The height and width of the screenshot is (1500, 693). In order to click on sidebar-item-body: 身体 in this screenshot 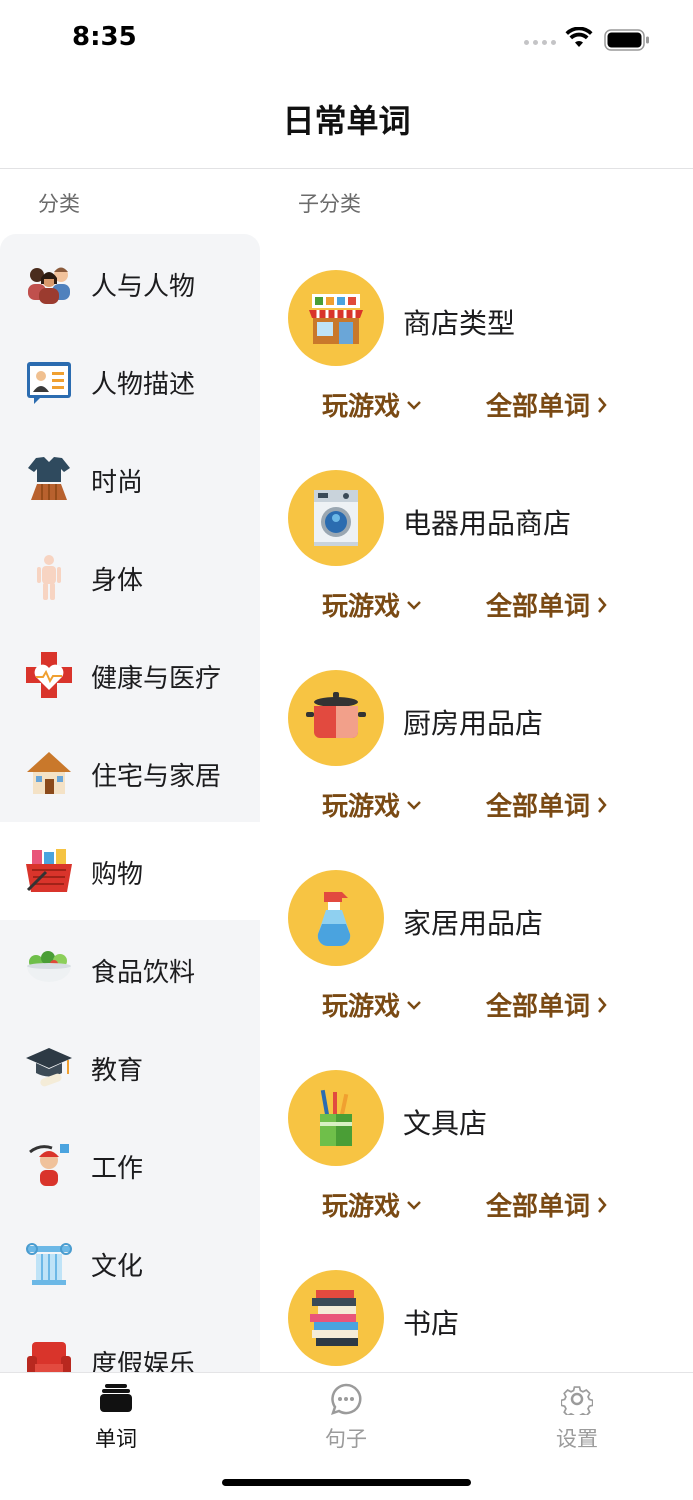, I will do `click(130, 577)`.